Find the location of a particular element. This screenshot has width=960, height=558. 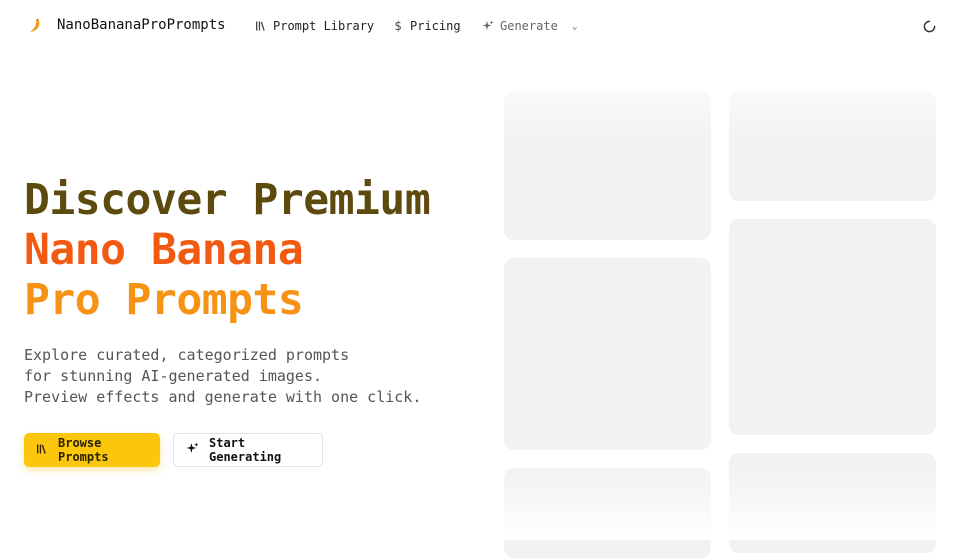

chevron-down-icon: ⌄ is located at coordinates (574, 26).